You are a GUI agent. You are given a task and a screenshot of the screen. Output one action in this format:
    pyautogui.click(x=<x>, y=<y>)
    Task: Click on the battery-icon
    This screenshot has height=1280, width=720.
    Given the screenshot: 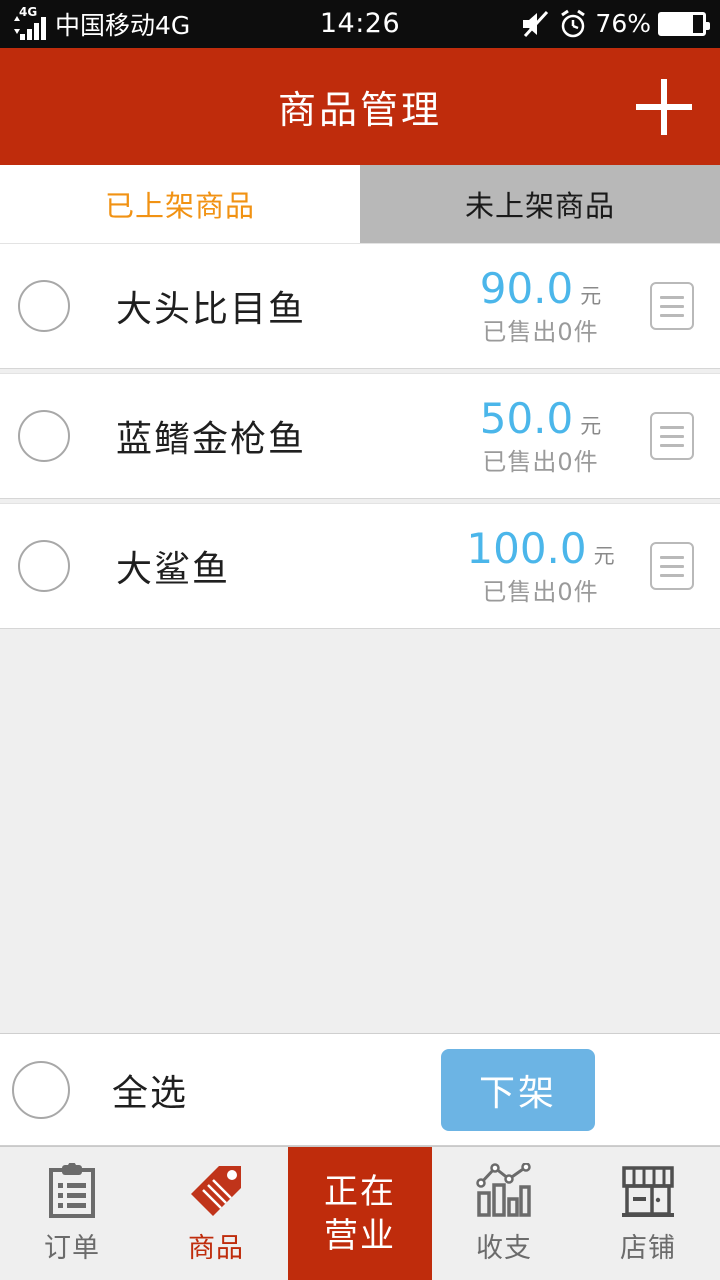 What is the action you would take?
    pyautogui.click(x=684, y=24)
    